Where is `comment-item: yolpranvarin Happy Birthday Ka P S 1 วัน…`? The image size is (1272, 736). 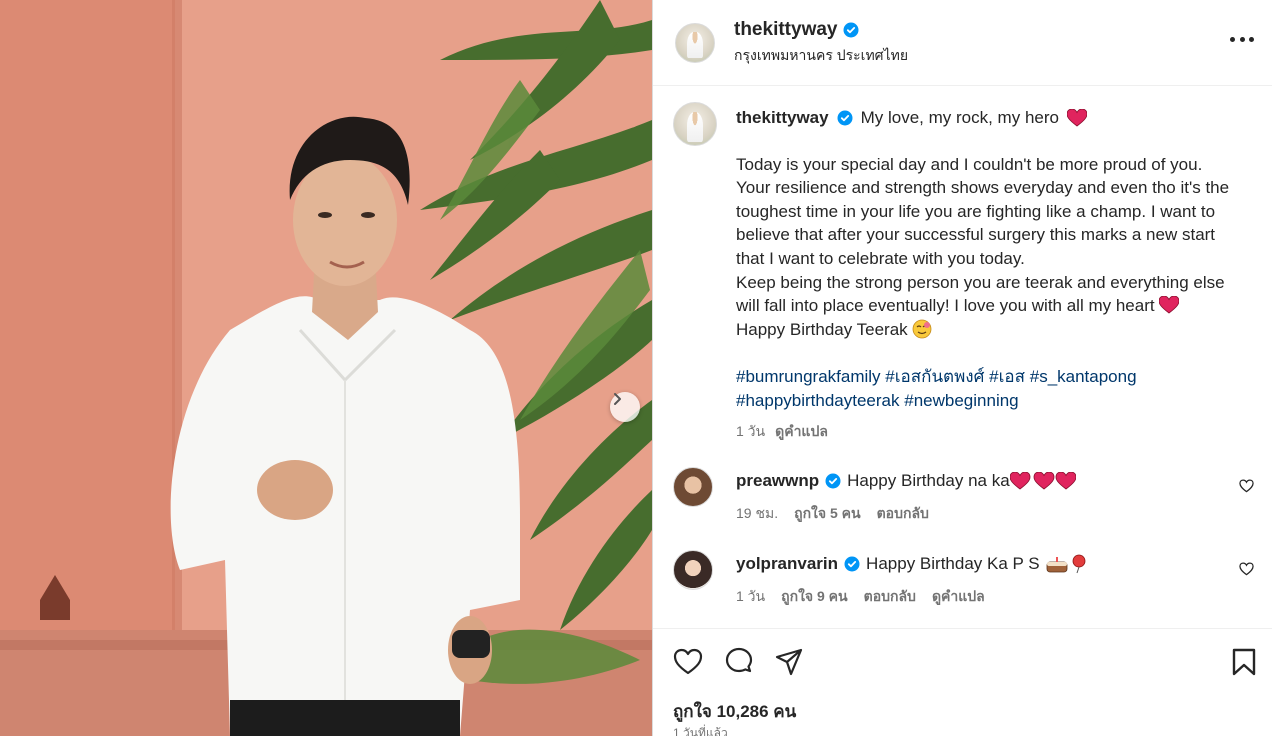
comment-item: yolpranvarin Happy Birthday Ka P S 1 วัน… is located at coordinates (965, 579).